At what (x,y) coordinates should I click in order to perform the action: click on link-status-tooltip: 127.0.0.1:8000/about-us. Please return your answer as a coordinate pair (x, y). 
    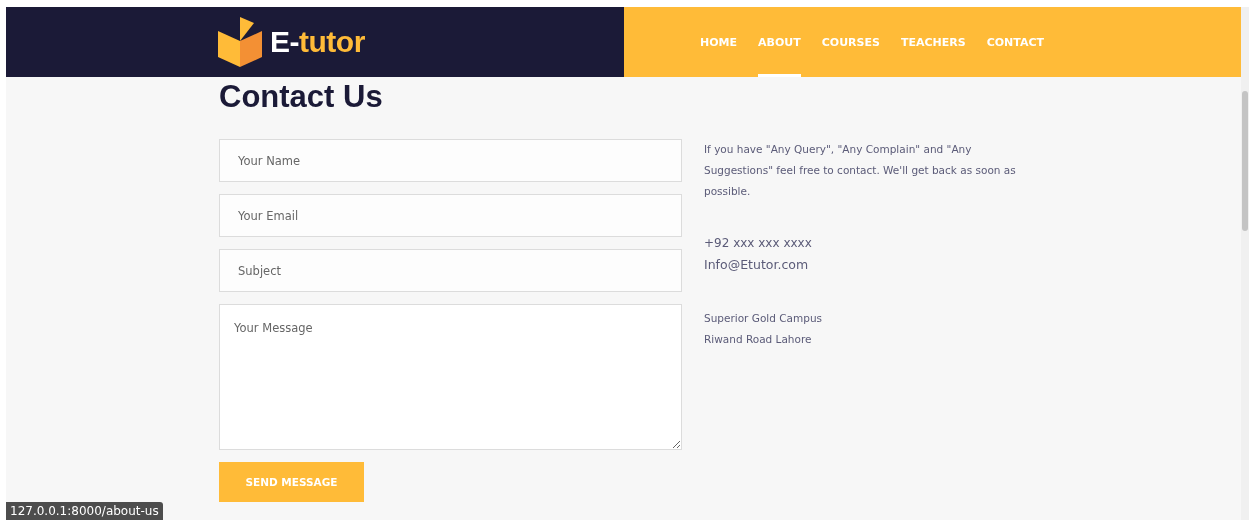
    Looking at the image, I should click on (84, 511).